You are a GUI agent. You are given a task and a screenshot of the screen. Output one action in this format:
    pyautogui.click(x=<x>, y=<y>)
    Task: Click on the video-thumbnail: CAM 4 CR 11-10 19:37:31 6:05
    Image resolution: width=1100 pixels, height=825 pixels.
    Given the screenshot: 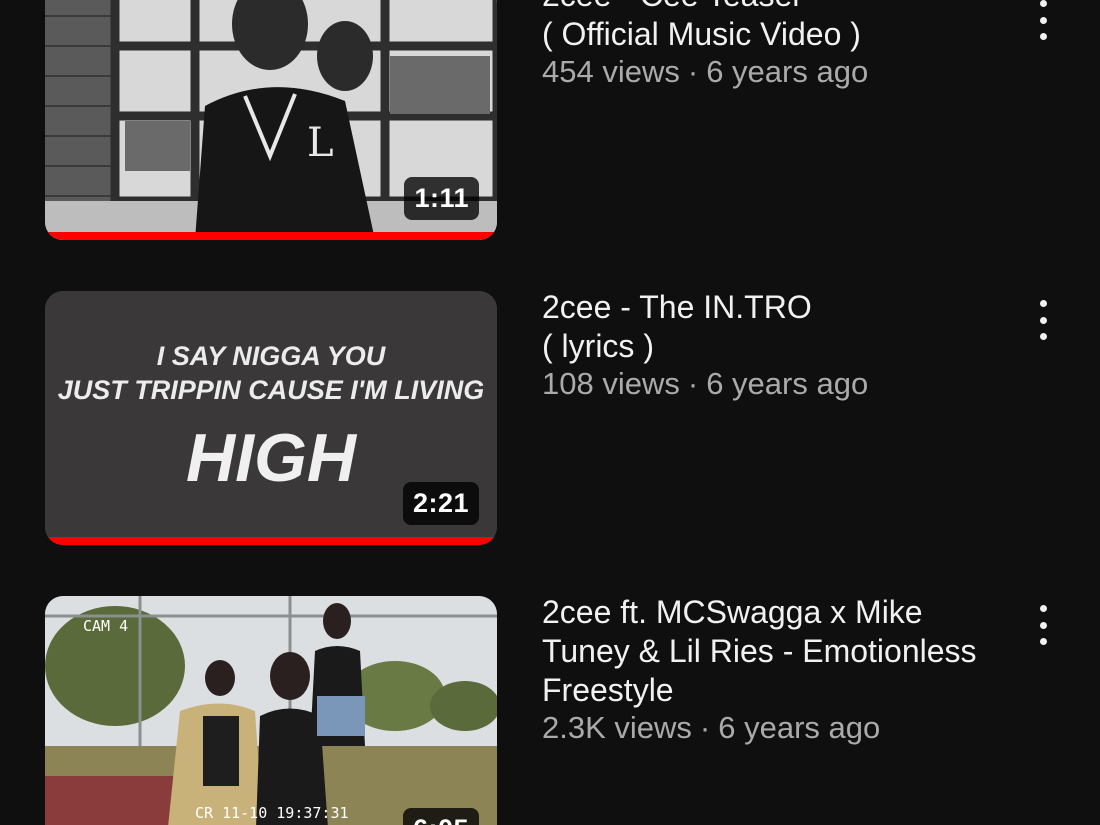 What is the action you would take?
    pyautogui.click(x=271, y=710)
    